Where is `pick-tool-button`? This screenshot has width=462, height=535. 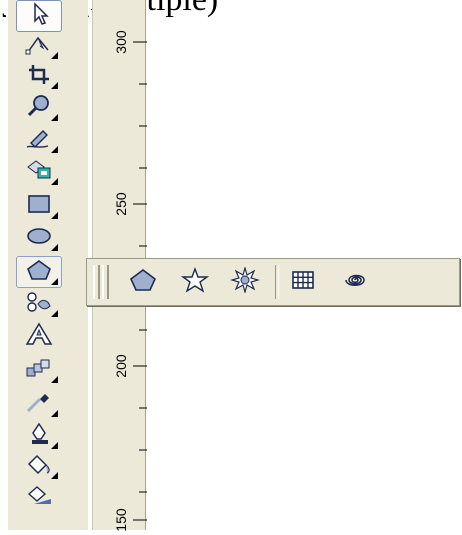 pick-tool-button is located at coordinates (39, 16).